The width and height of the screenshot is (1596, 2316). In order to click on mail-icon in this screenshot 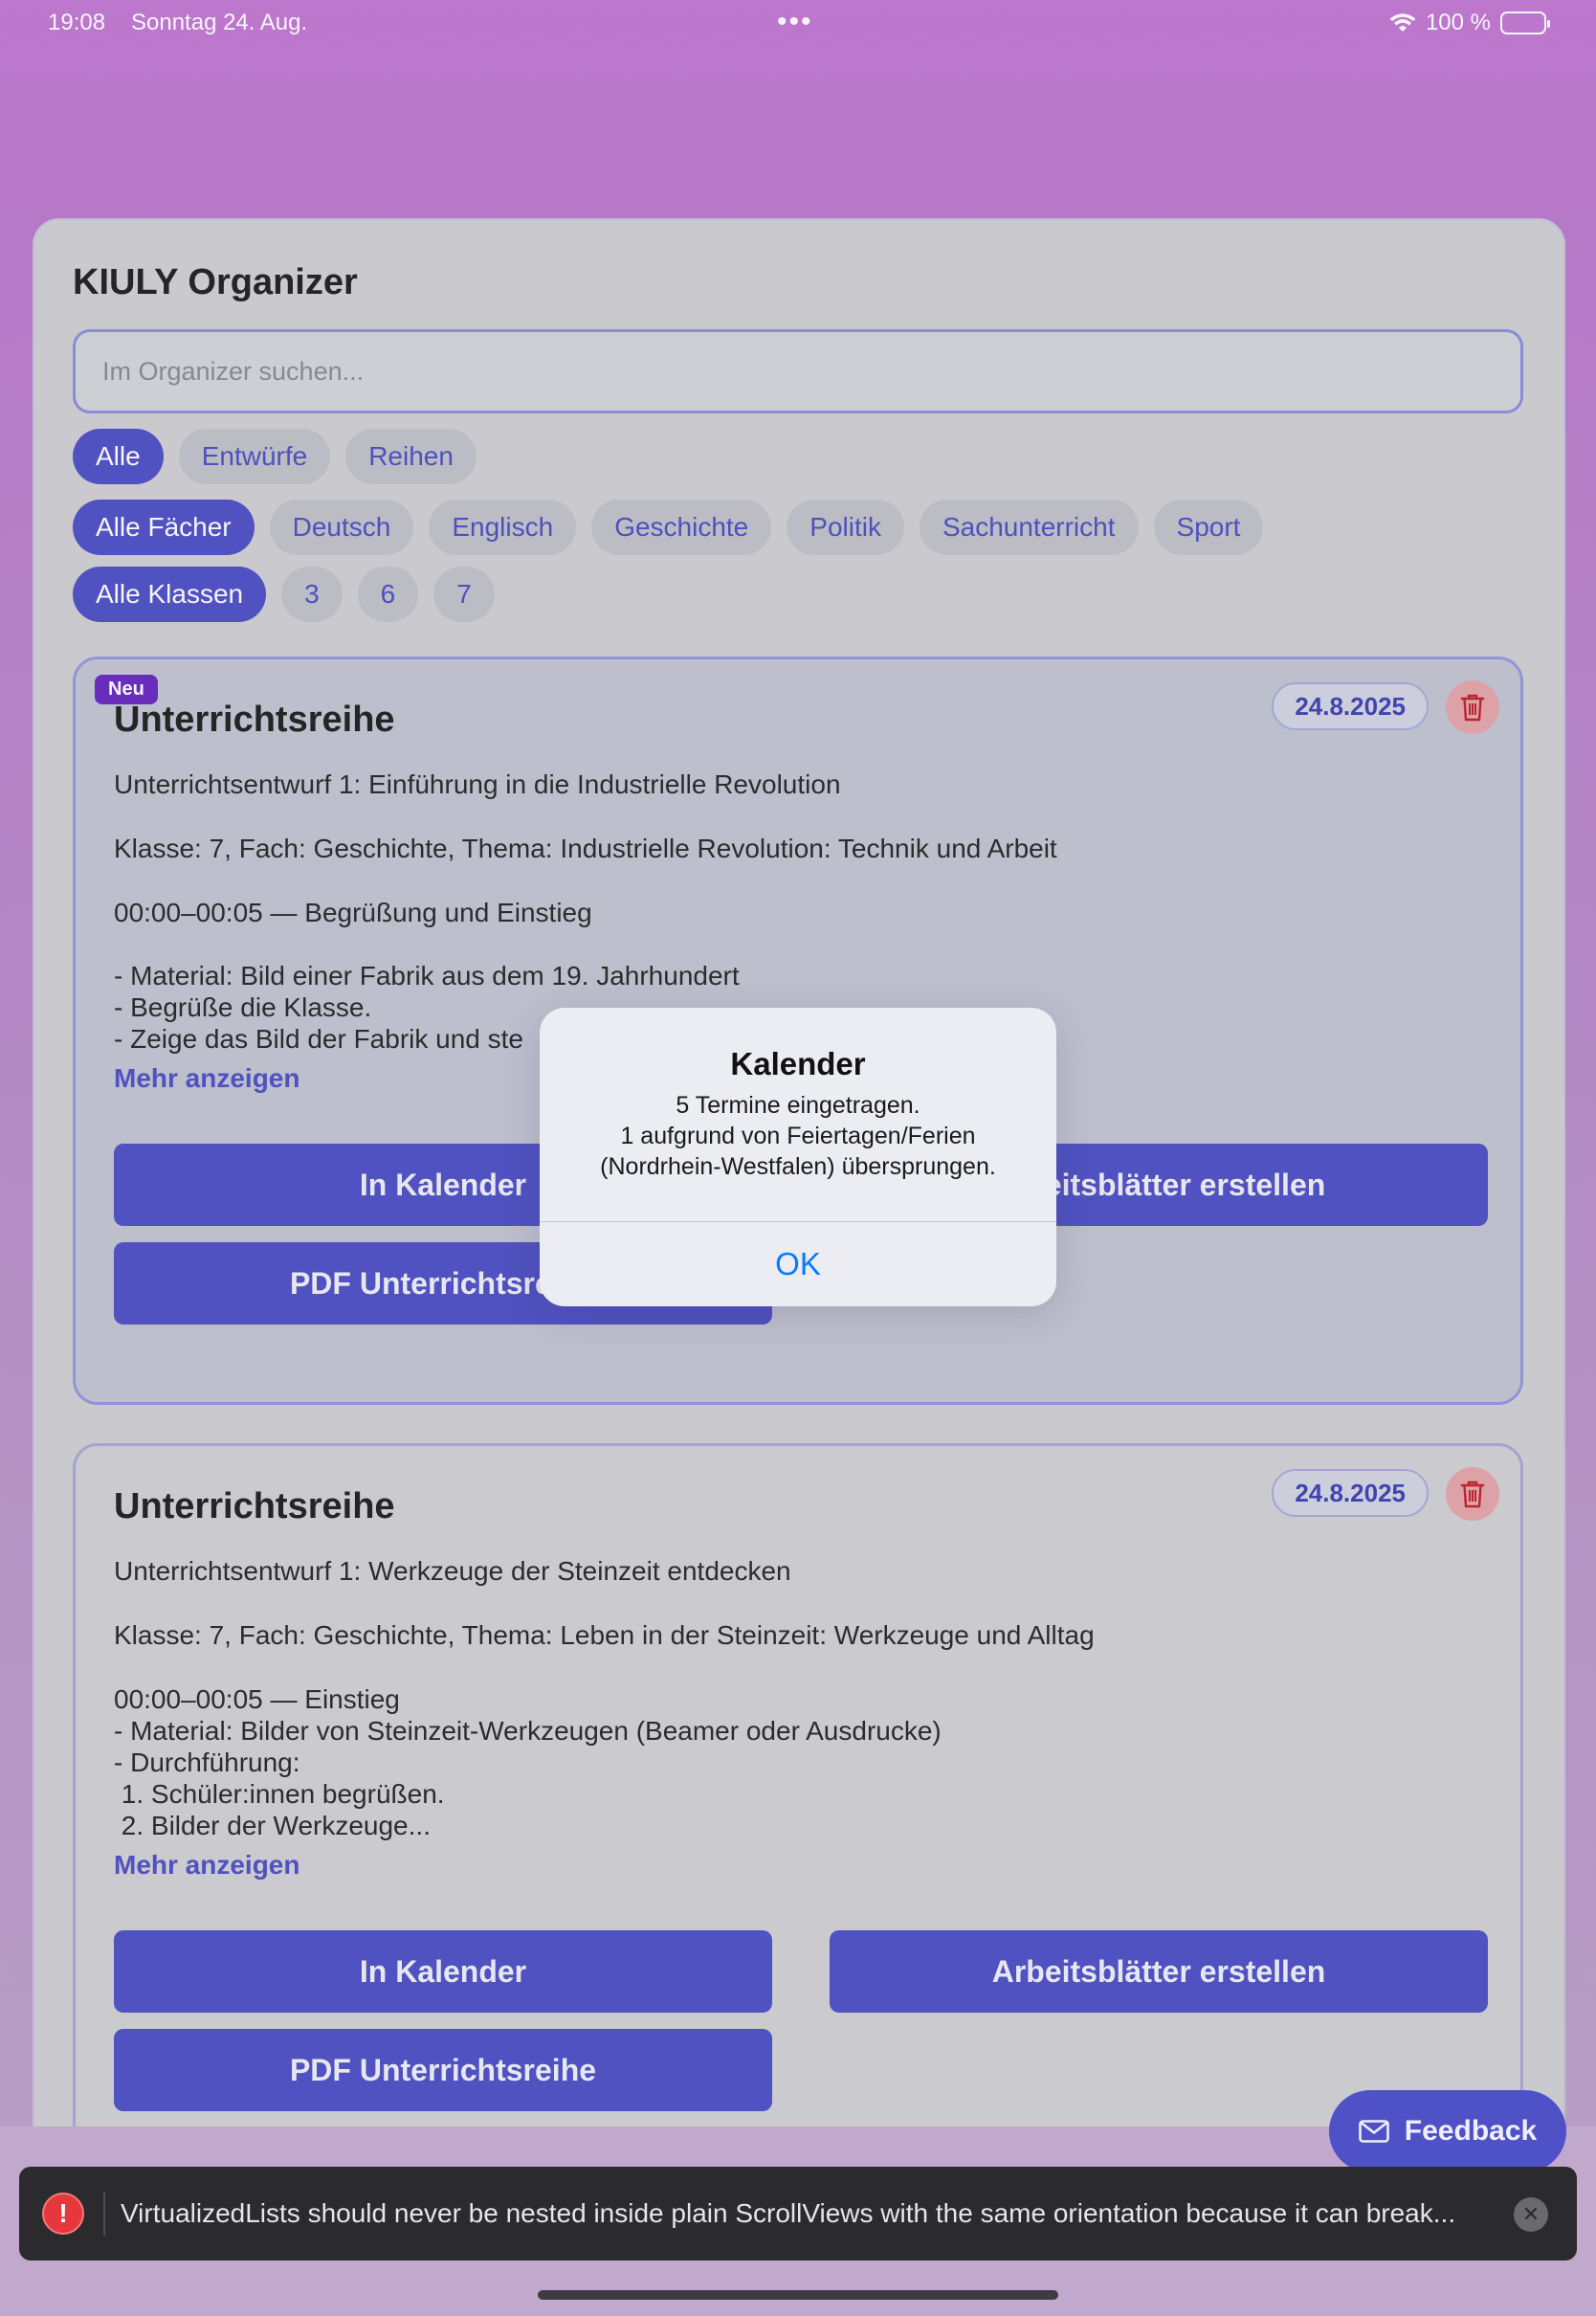, I will do `click(1374, 2131)`.